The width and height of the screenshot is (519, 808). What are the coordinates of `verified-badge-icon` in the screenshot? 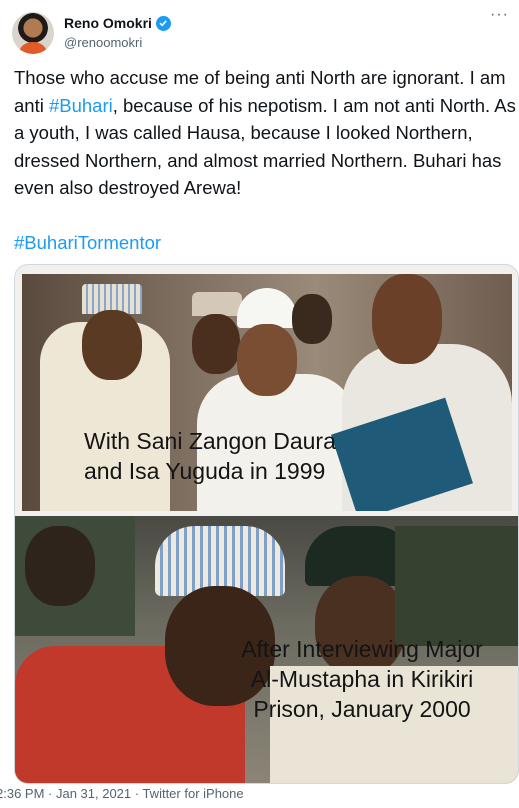 It's located at (163, 23).